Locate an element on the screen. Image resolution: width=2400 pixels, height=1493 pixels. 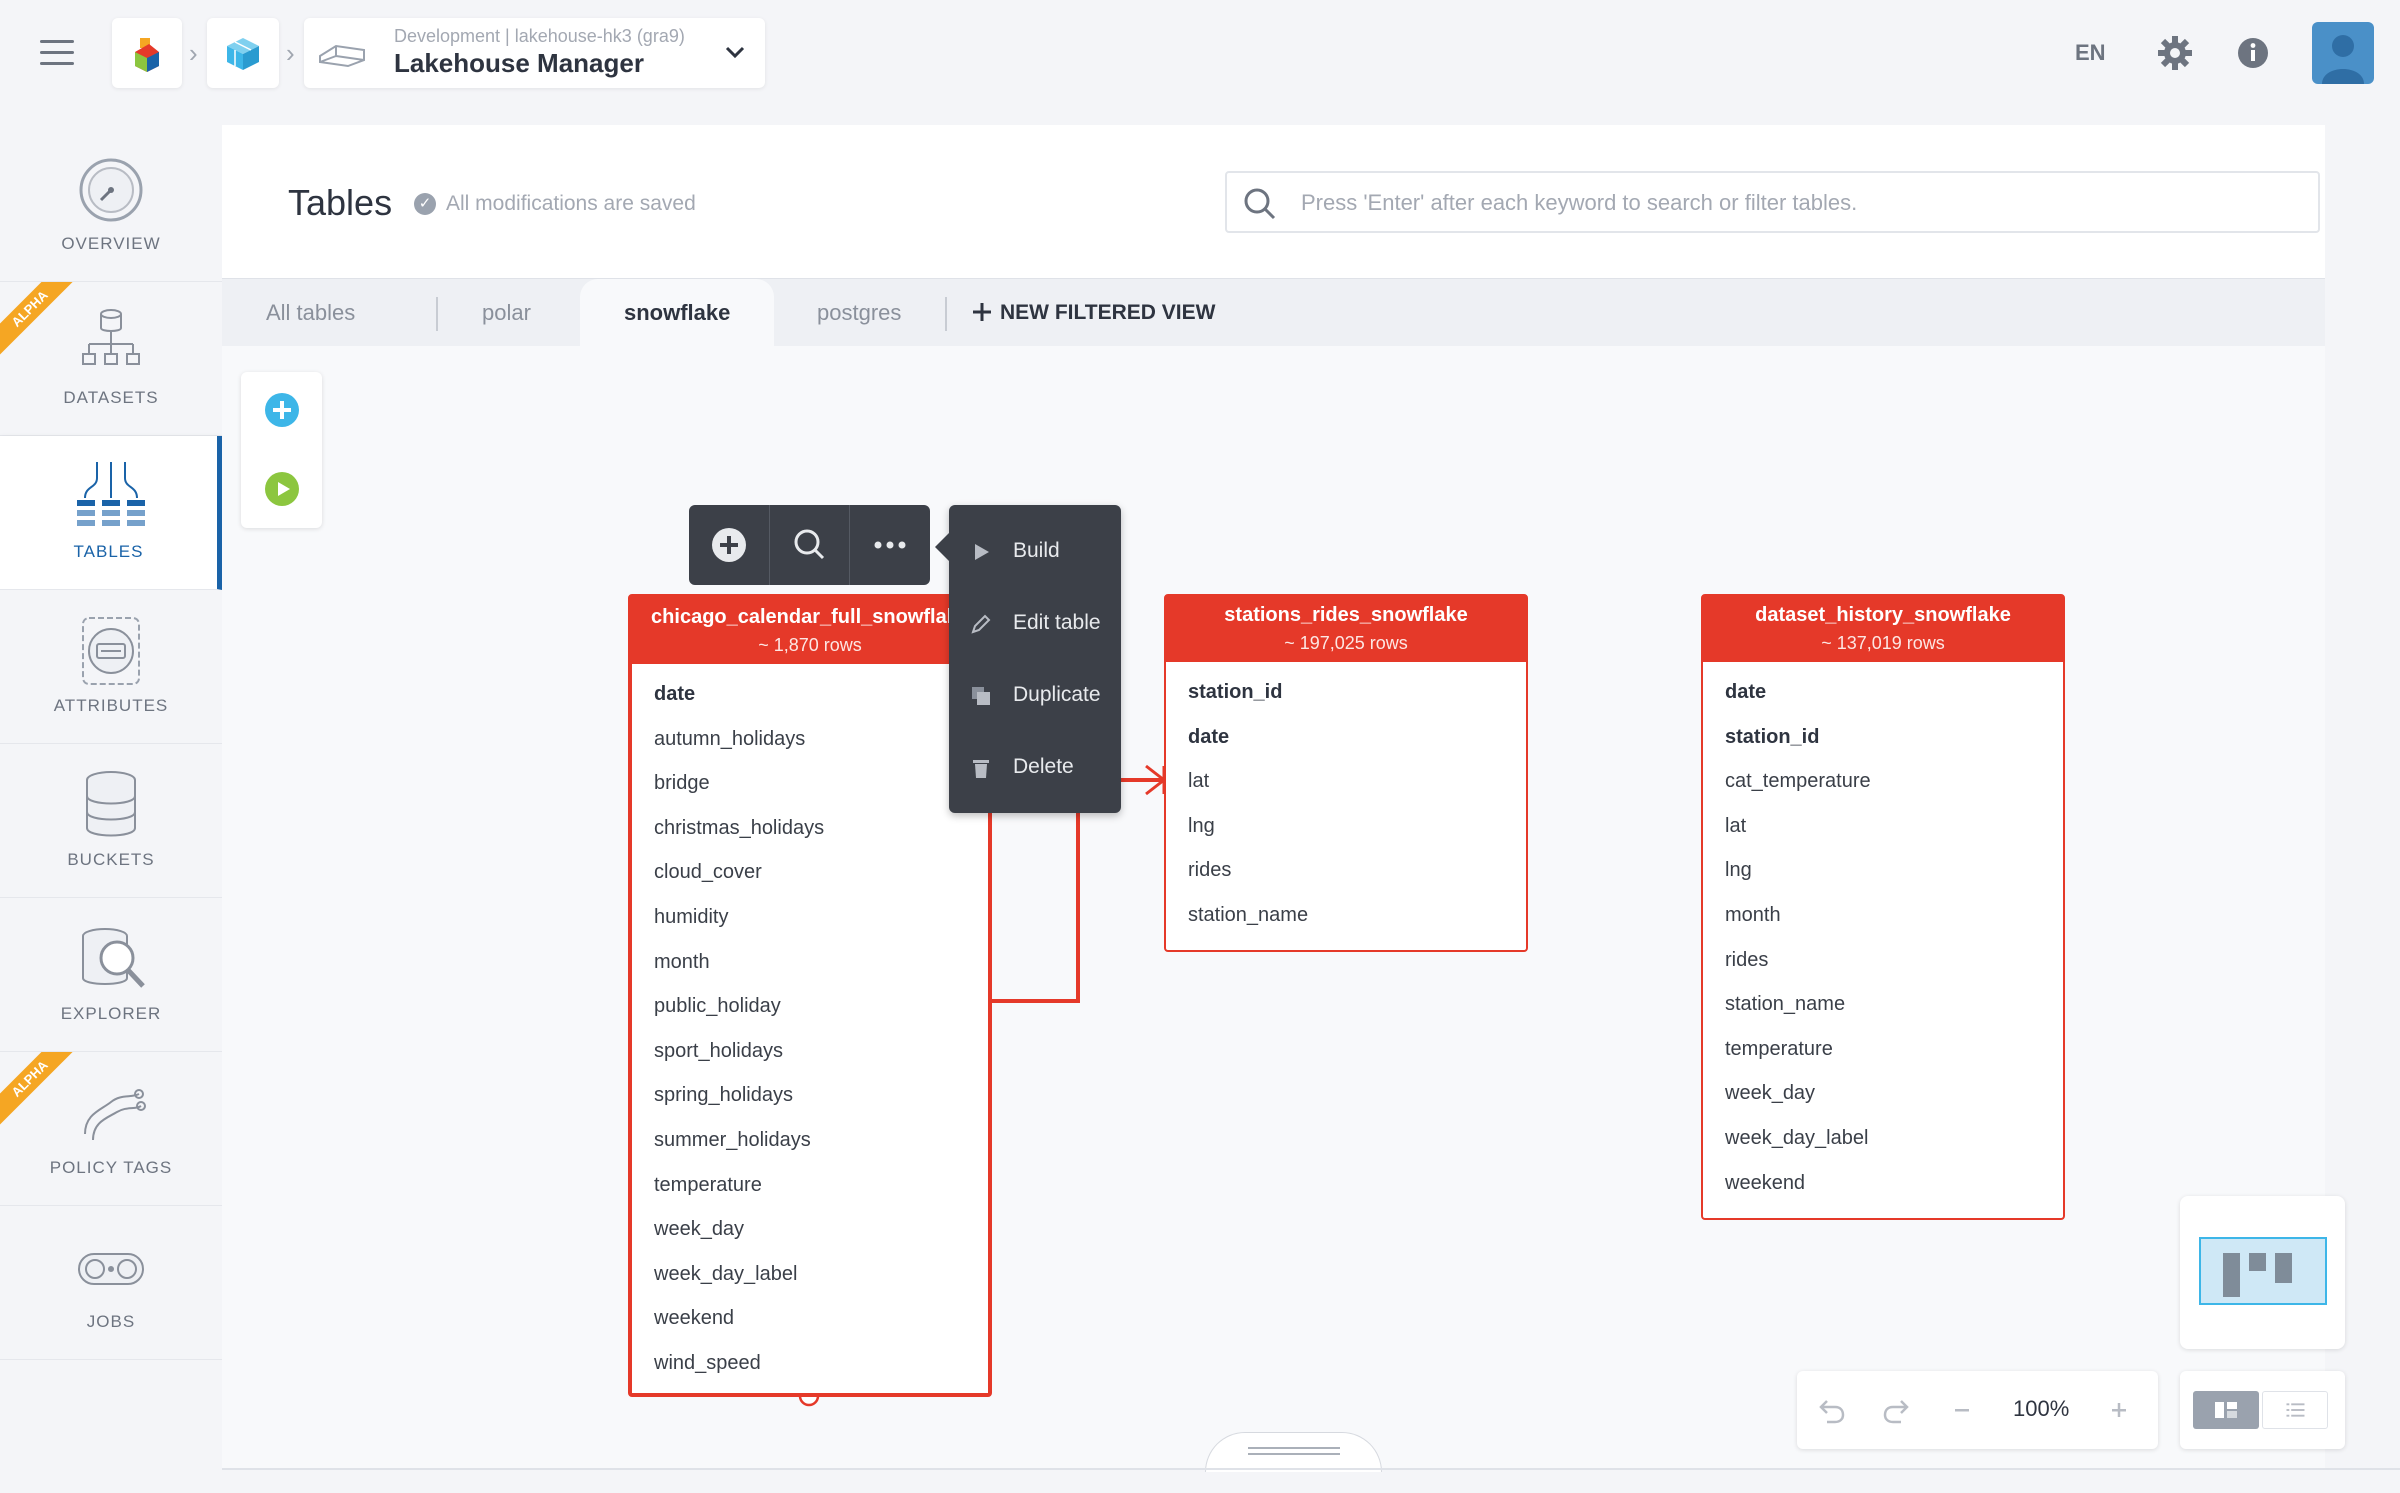
column-item: public_holiday is located at coordinates (810, 1006).